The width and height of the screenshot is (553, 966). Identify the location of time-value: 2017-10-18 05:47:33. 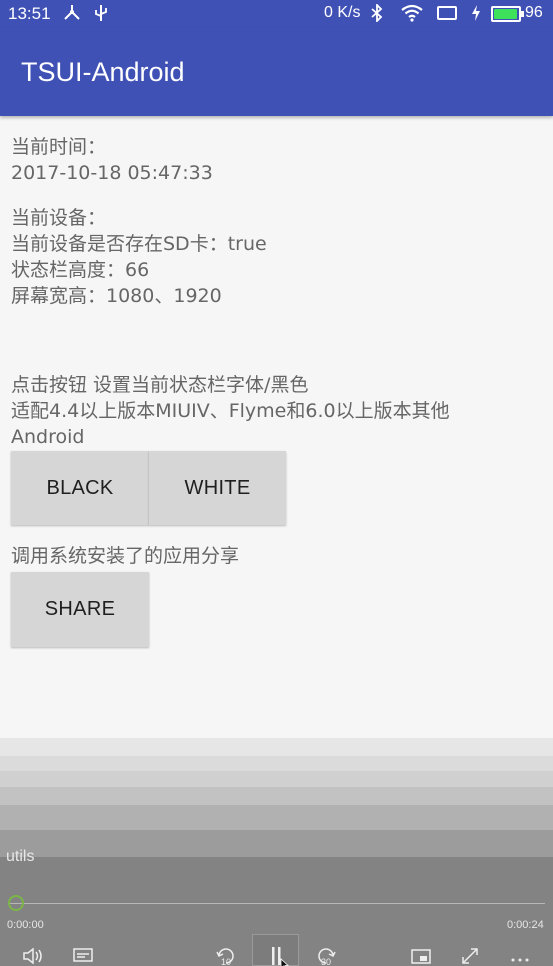
(112, 173).